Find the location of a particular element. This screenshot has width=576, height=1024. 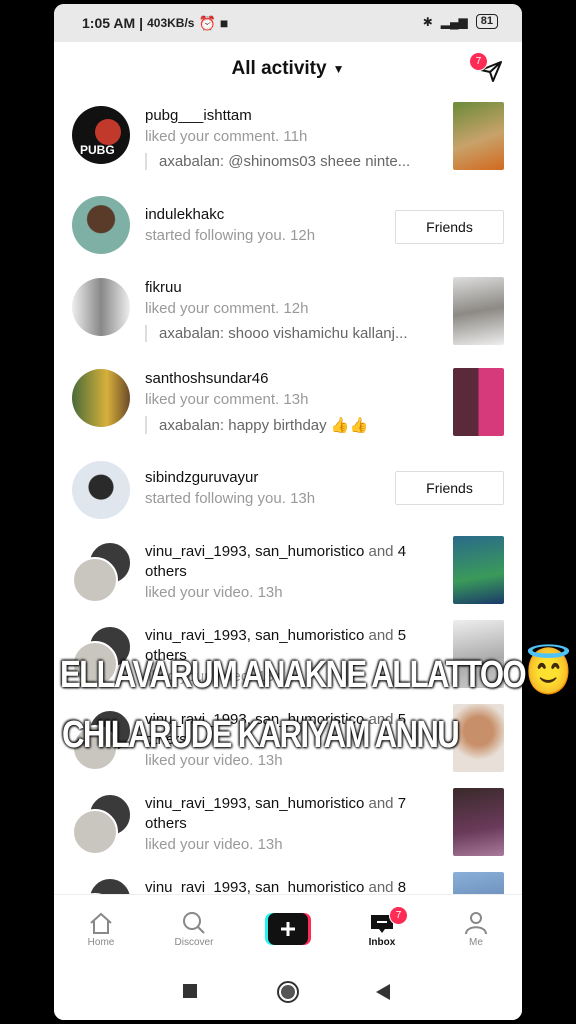

bottom-tab-bar: Home Discover Inbox 7 Me is located at coordinates (288, 928).